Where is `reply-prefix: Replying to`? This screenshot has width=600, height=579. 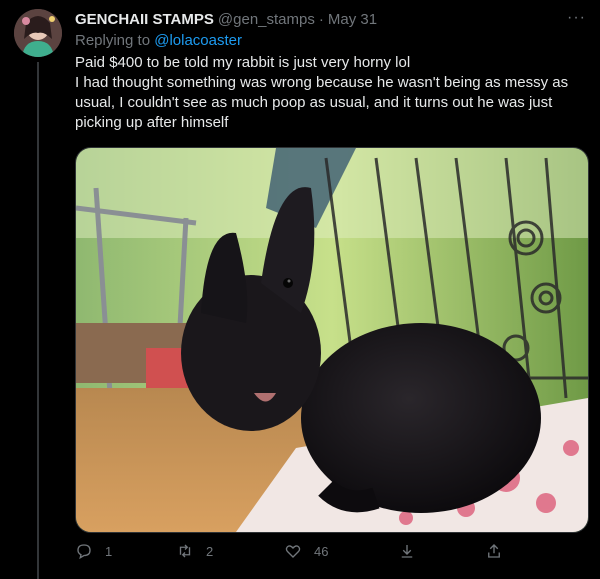 reply-prefix: Replying to is located at coordinates (113, 40).